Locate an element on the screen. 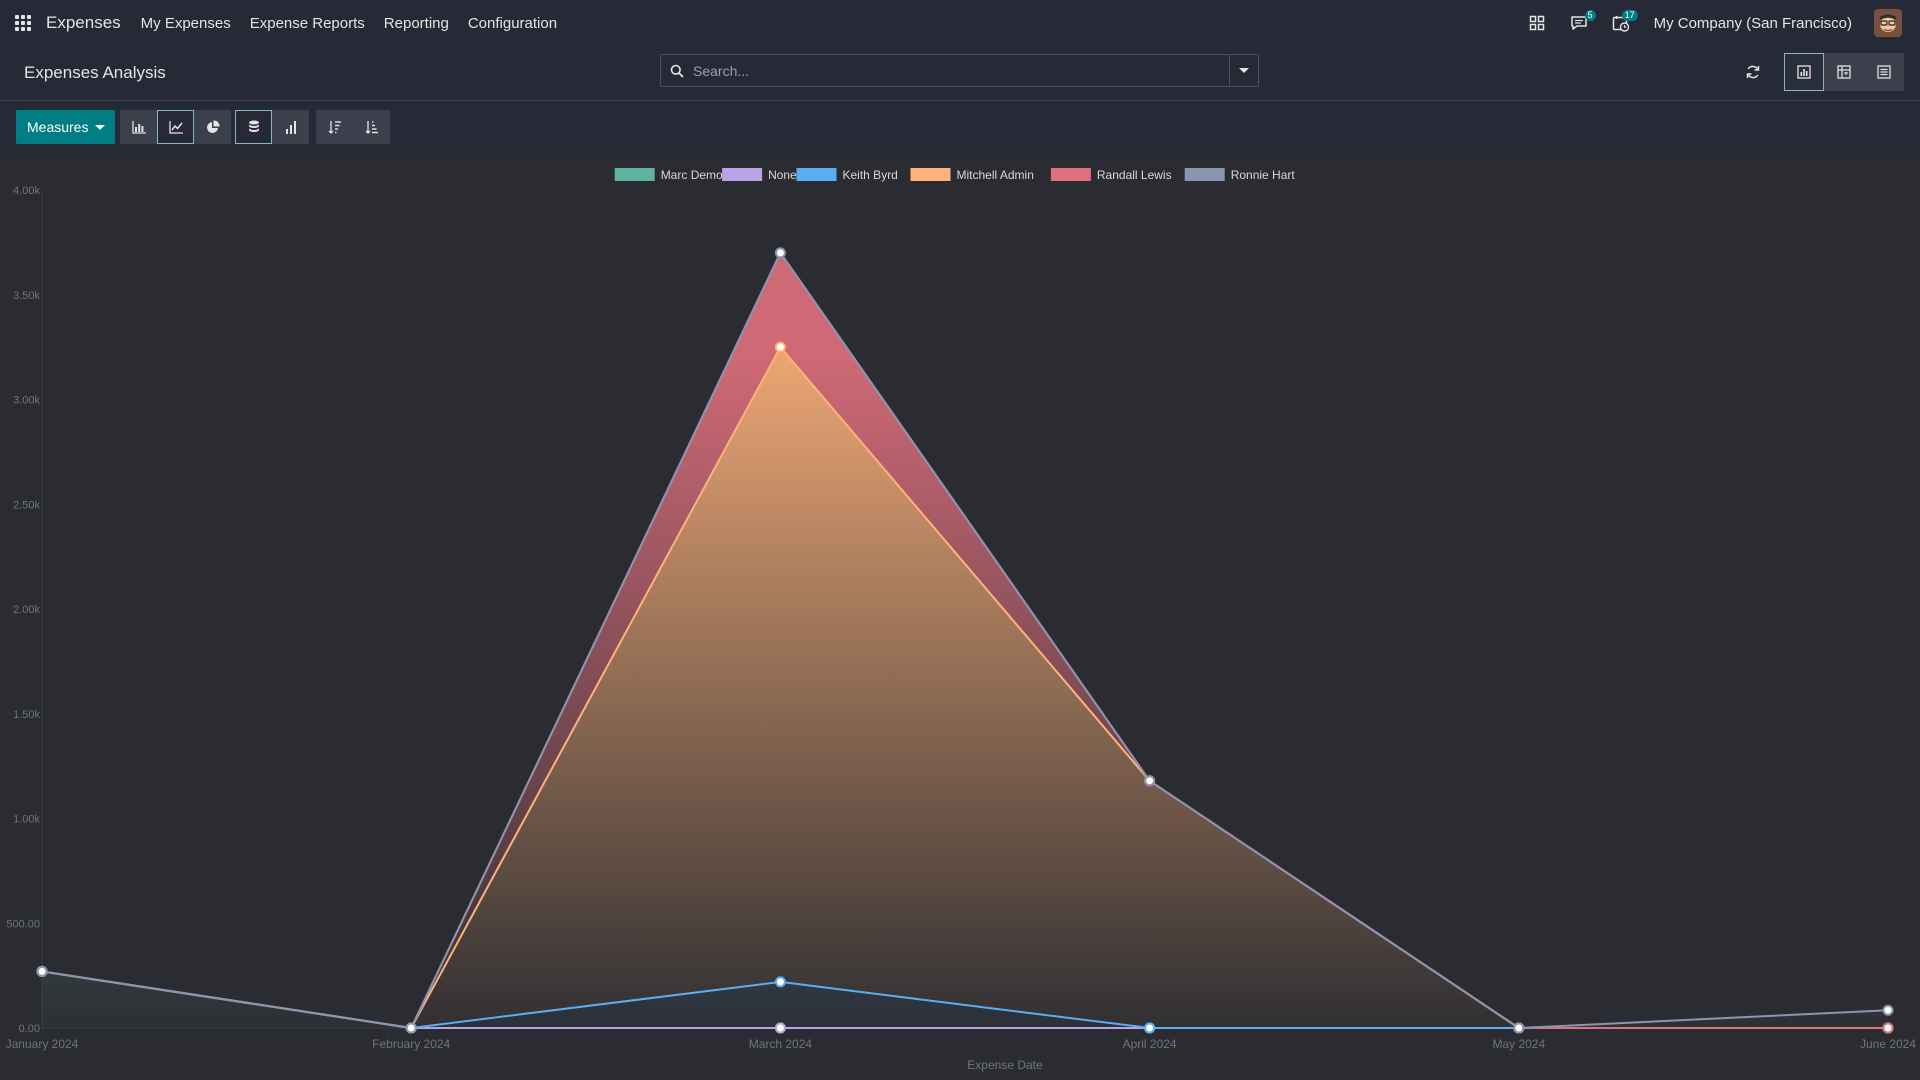  avatar is located at coordinates (1888, 23).